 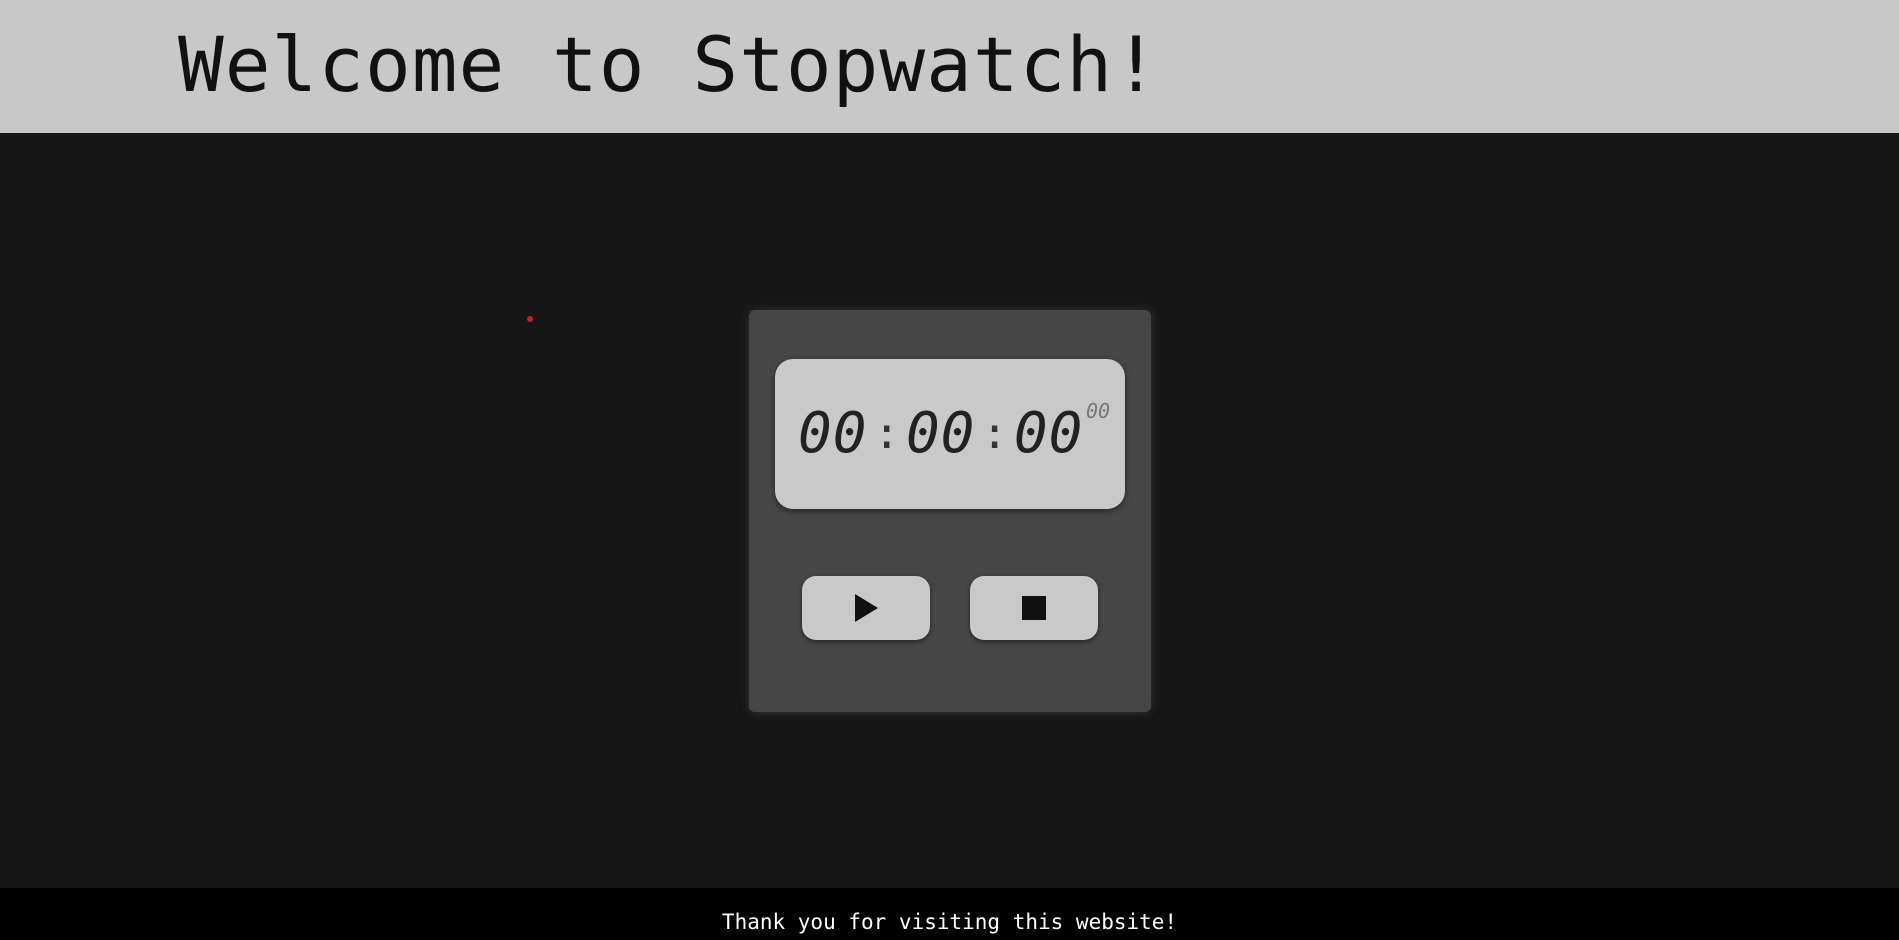 I want to click on minutes-value: 00, so click(x=940, y=433).